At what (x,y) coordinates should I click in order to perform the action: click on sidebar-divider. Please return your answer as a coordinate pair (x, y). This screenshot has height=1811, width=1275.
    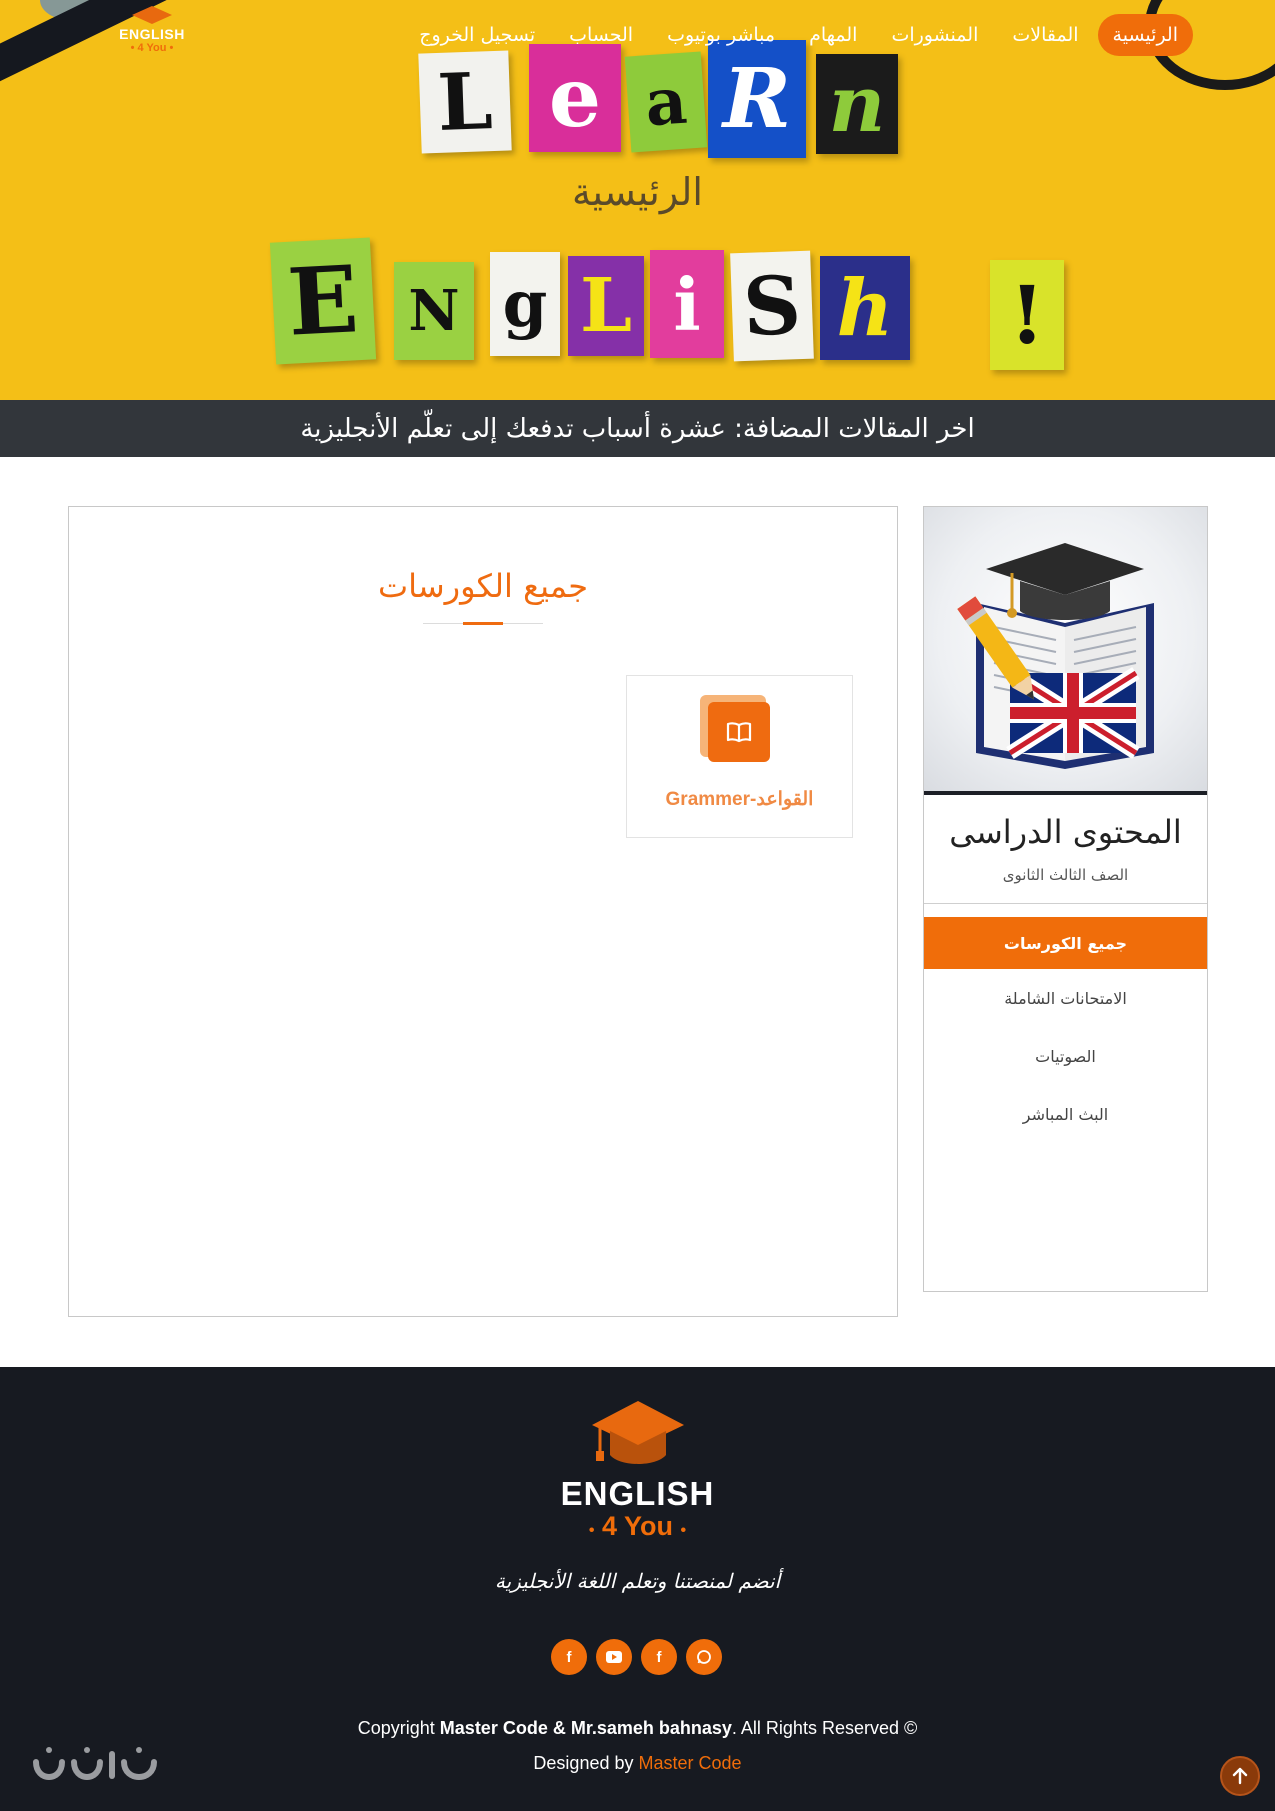
    Looking at the image, I should click on (1065, 903).